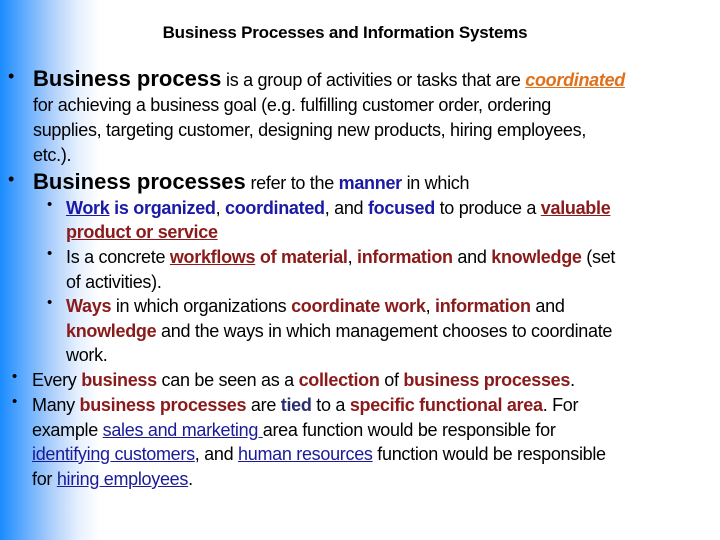 This screenshot has width=720, height=540. What do you see at coordinates (127, 78) in the screenshot?
I see `term-business-process: Business process` at bounding box center [127, 78].